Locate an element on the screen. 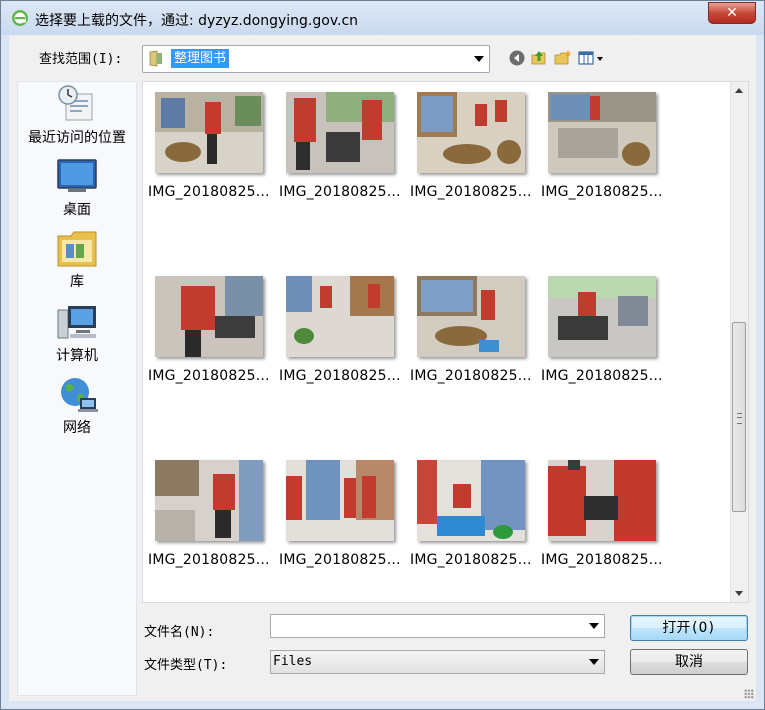 This screenshot has height=710, width=765. place-label: 网络 is located at coordinates (77, 428).